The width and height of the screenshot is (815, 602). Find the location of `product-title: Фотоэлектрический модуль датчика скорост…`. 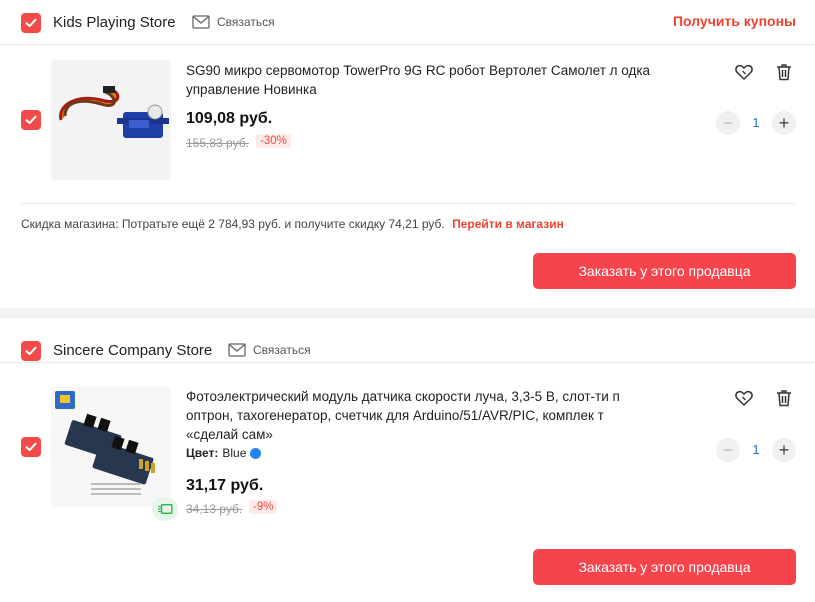

product-title: Фотоэлектрический модуль датчика скорост… is located at coordinates (417, 415).